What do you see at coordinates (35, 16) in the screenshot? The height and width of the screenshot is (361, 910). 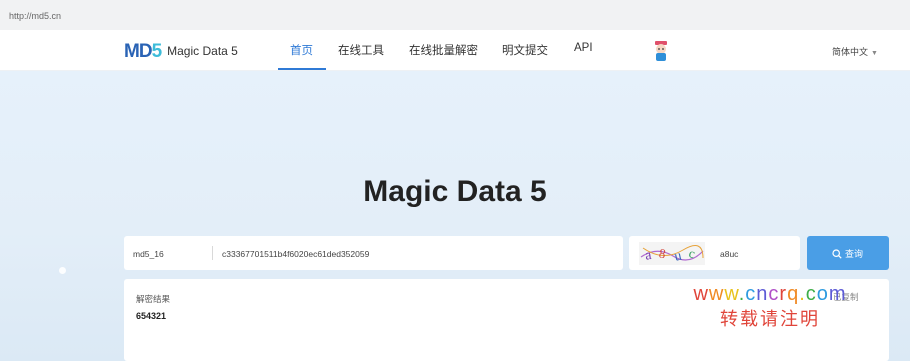 I see `address-url: http://md5.cn` at bounding box center [35, 16].